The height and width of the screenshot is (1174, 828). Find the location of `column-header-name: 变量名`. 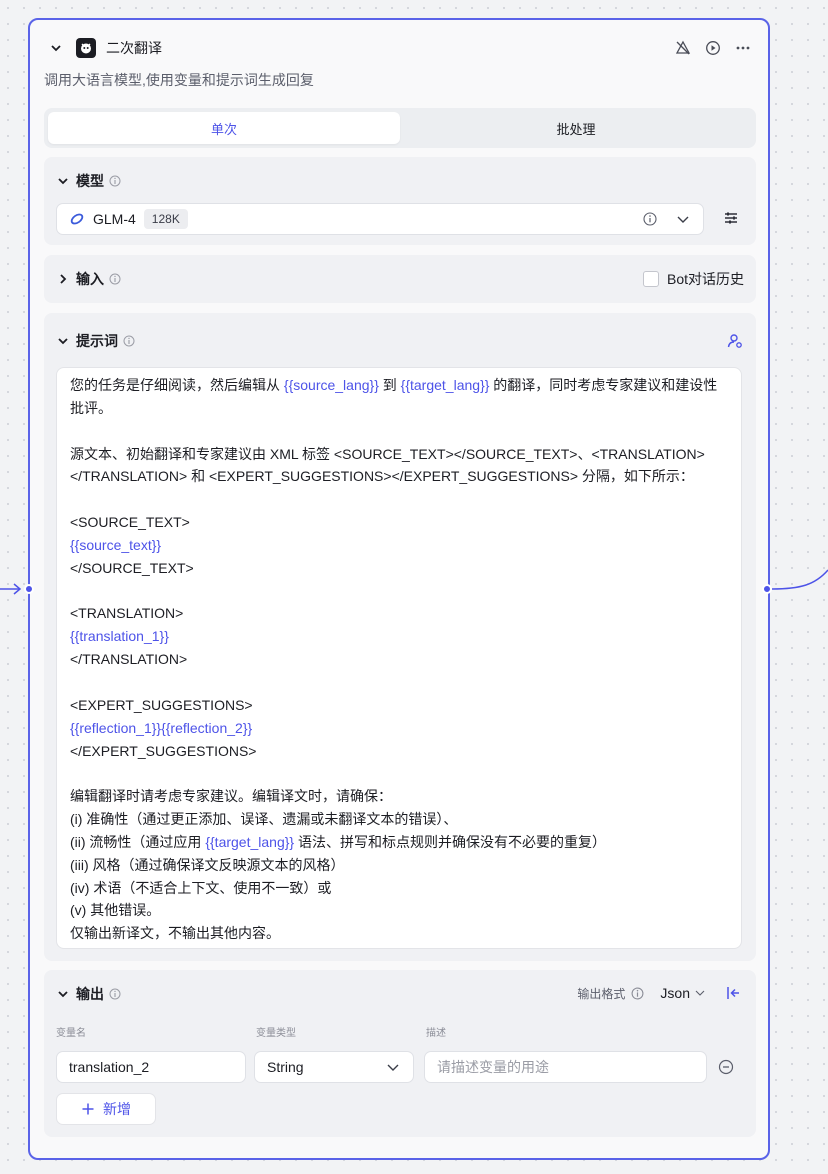

column-header-name: 变量名 is located at coordinates (71, 1033).